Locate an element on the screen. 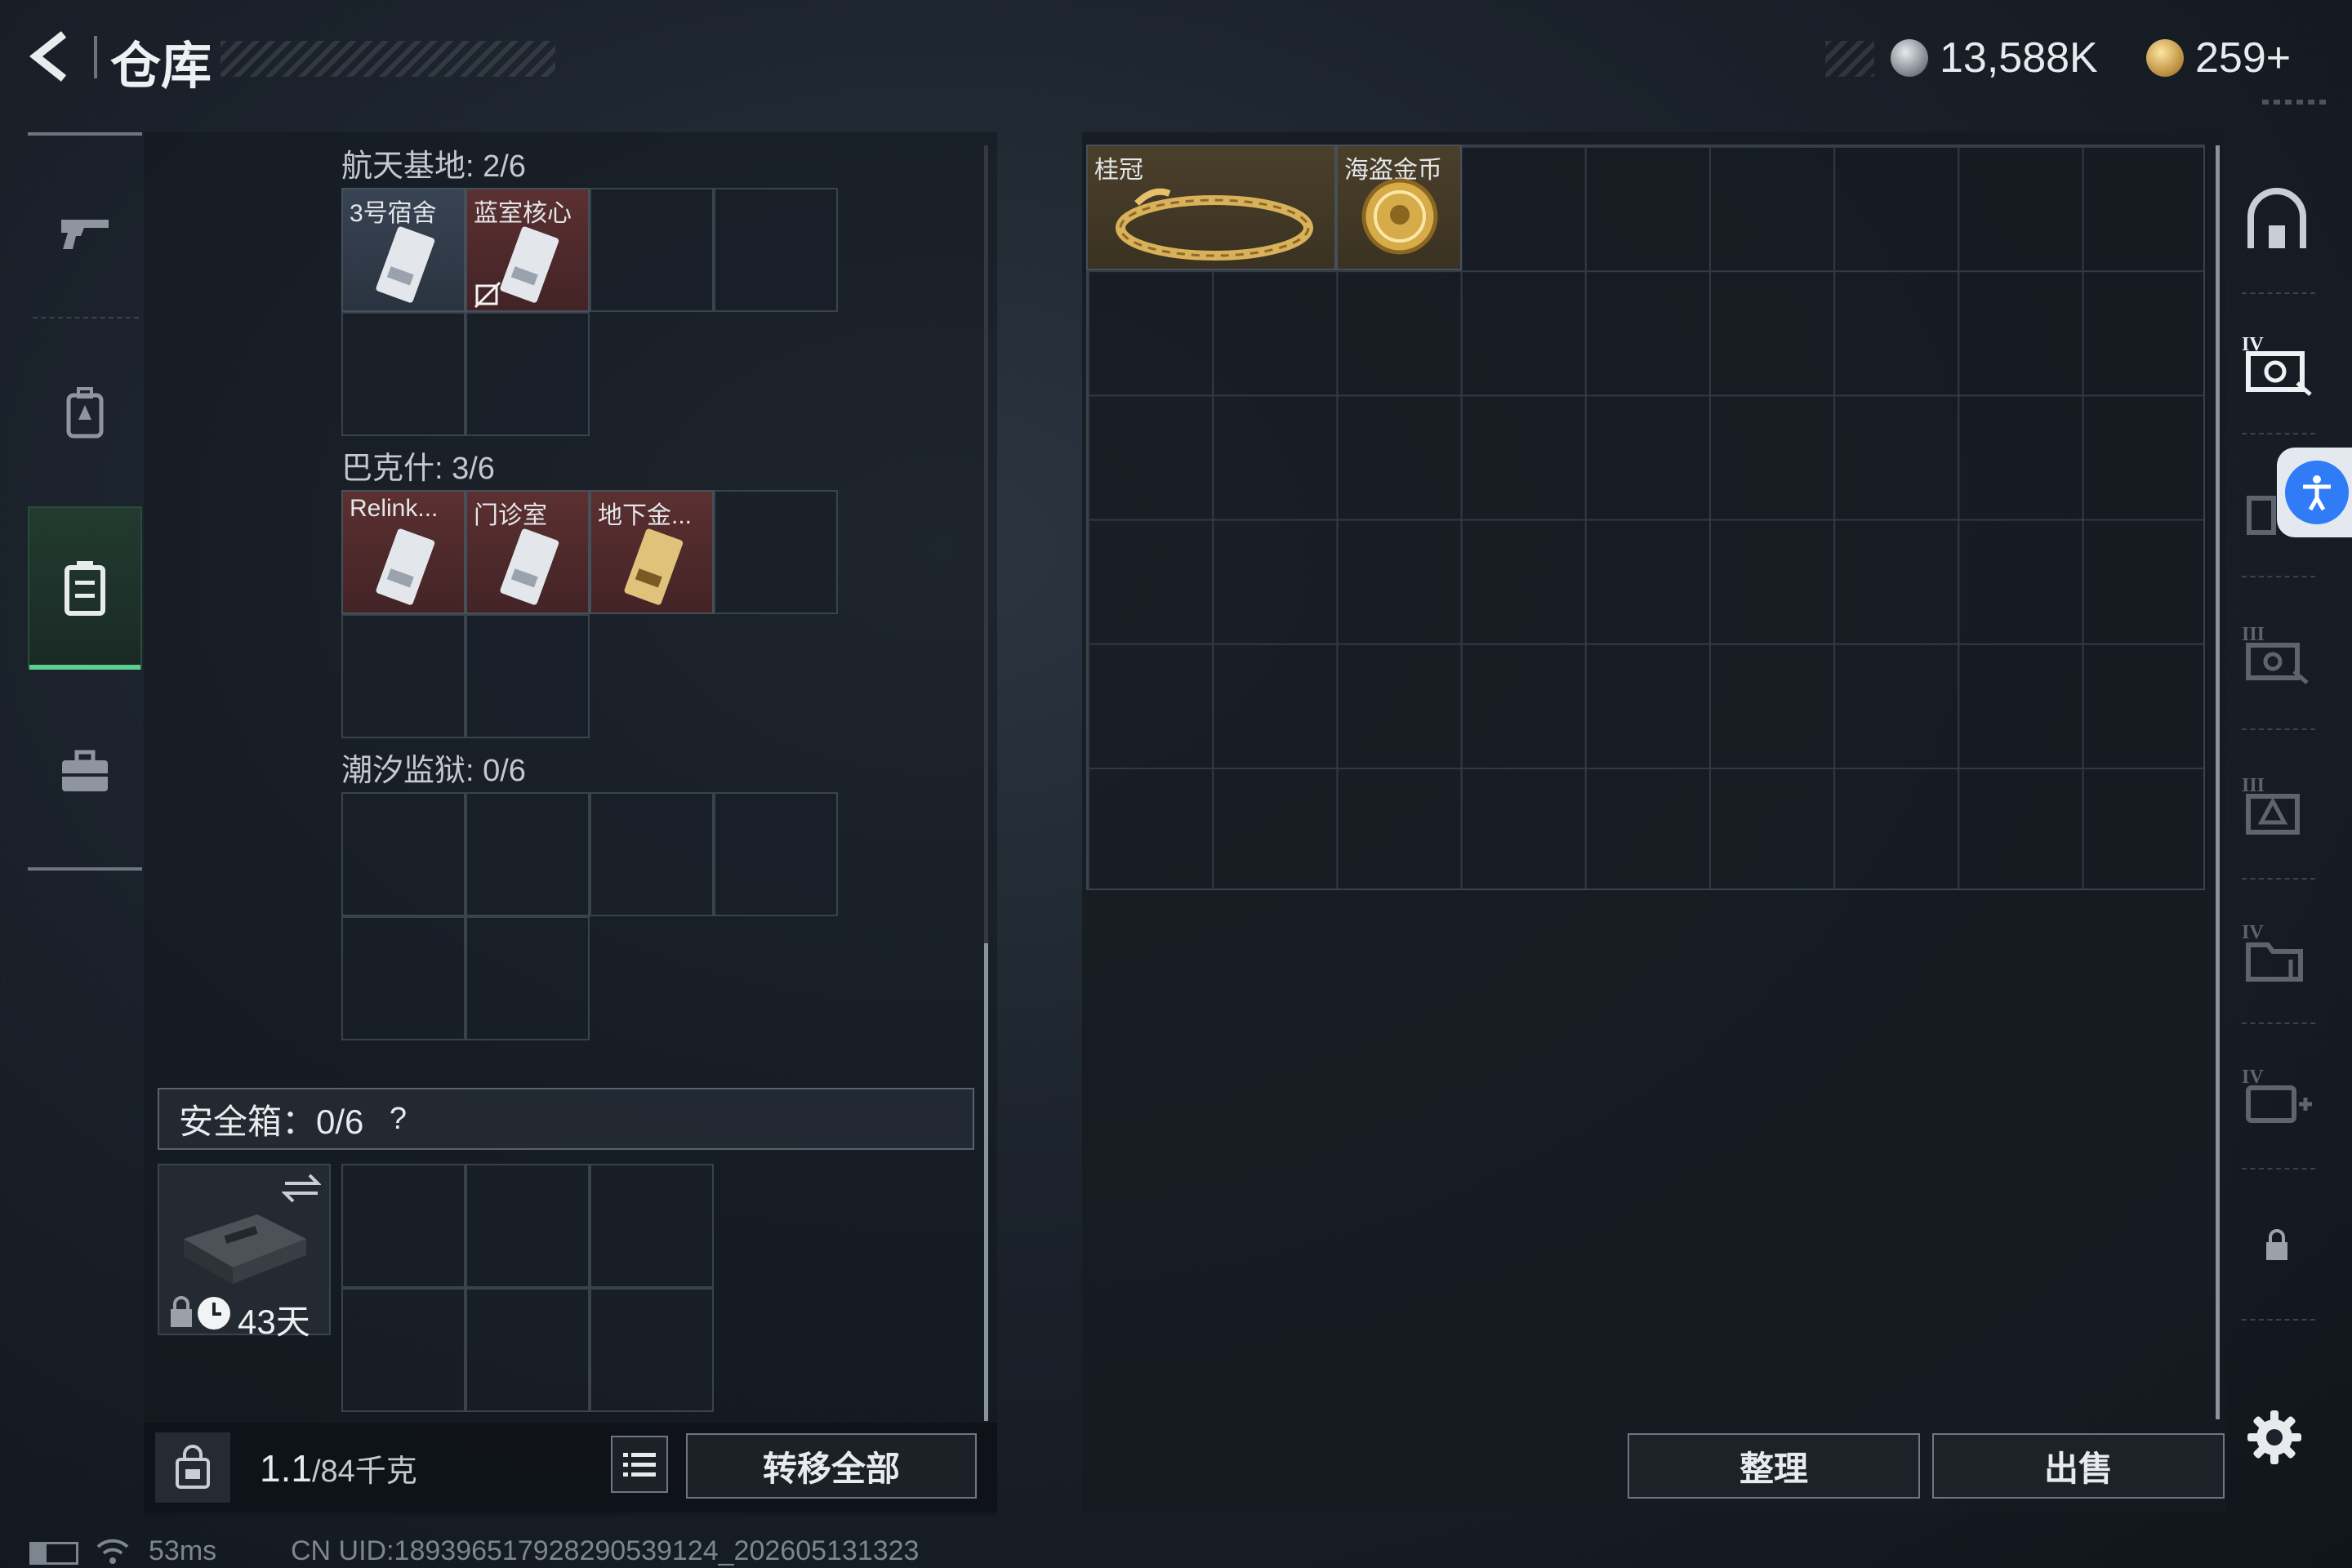 The width and height of the screenshot is (2352, 1568). storage-tab-tier4-safe: IV is located at coordinates (2276, 363).